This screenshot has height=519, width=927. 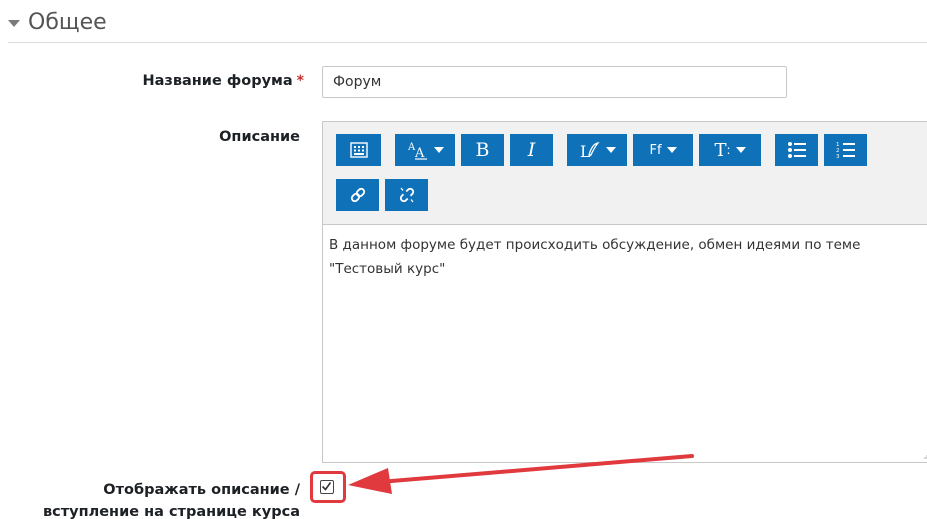 What do you see at coordinates (720, 150) in the screenshot?
I see `text-format-icon: T` at bounding box center [720, 150].